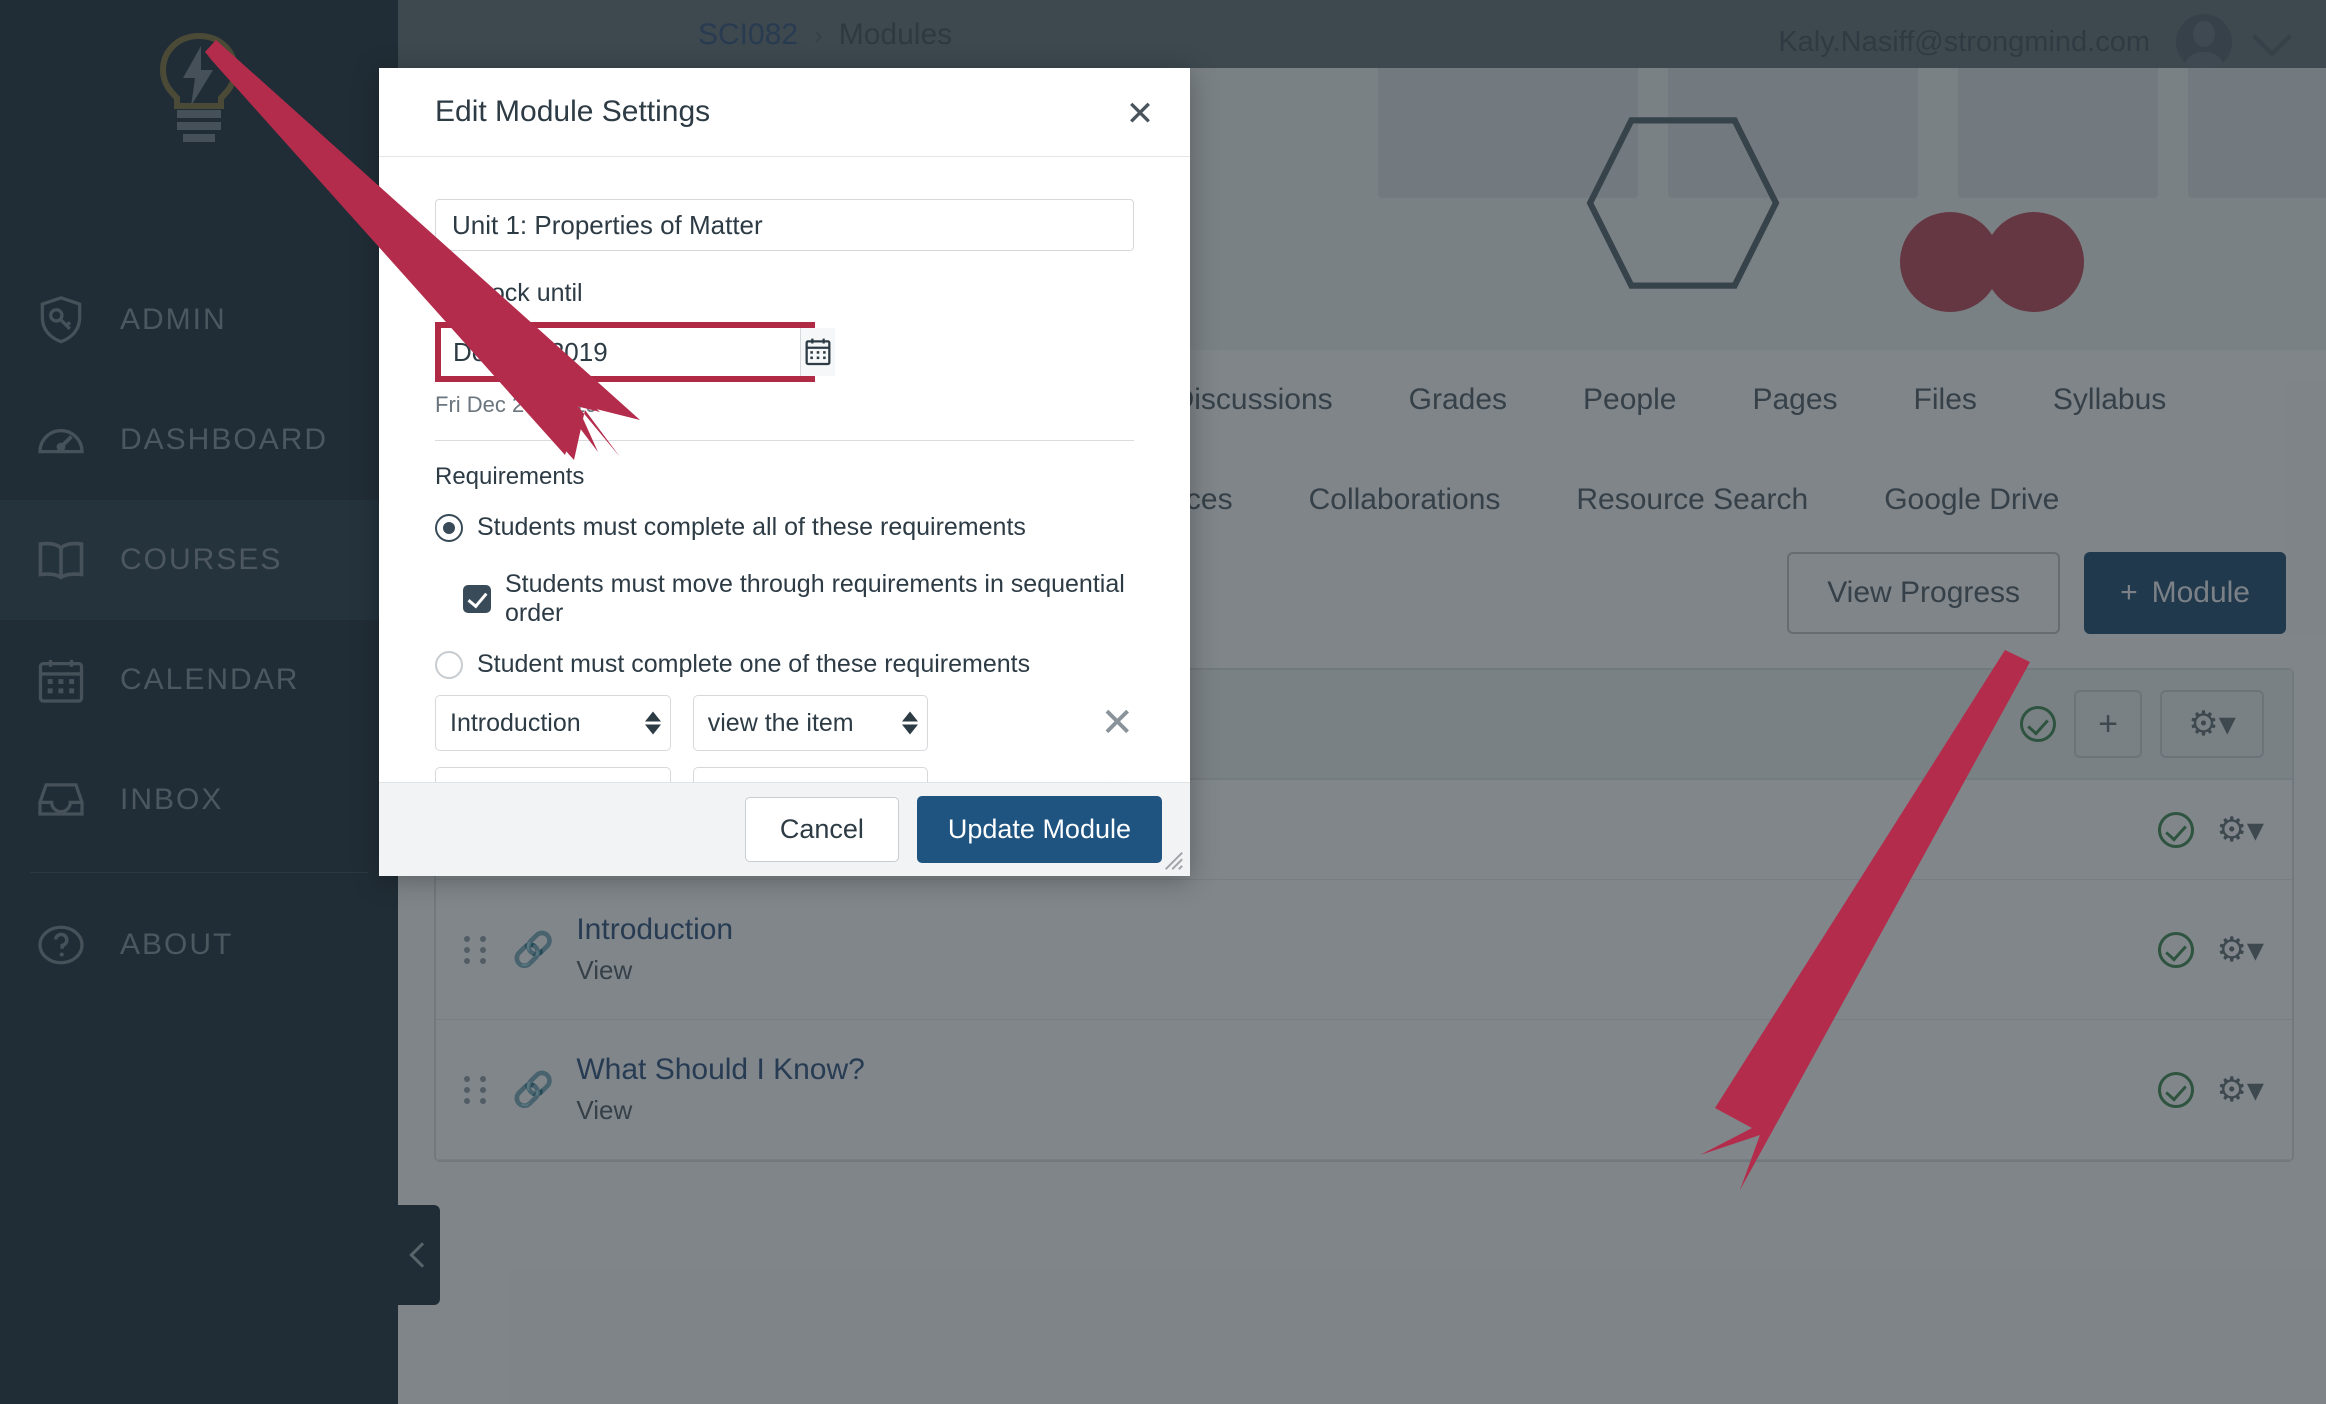  Describe the element at coordinates (510, 476) in the screenshot. I see `requirements-legend: Requirements` at that location.